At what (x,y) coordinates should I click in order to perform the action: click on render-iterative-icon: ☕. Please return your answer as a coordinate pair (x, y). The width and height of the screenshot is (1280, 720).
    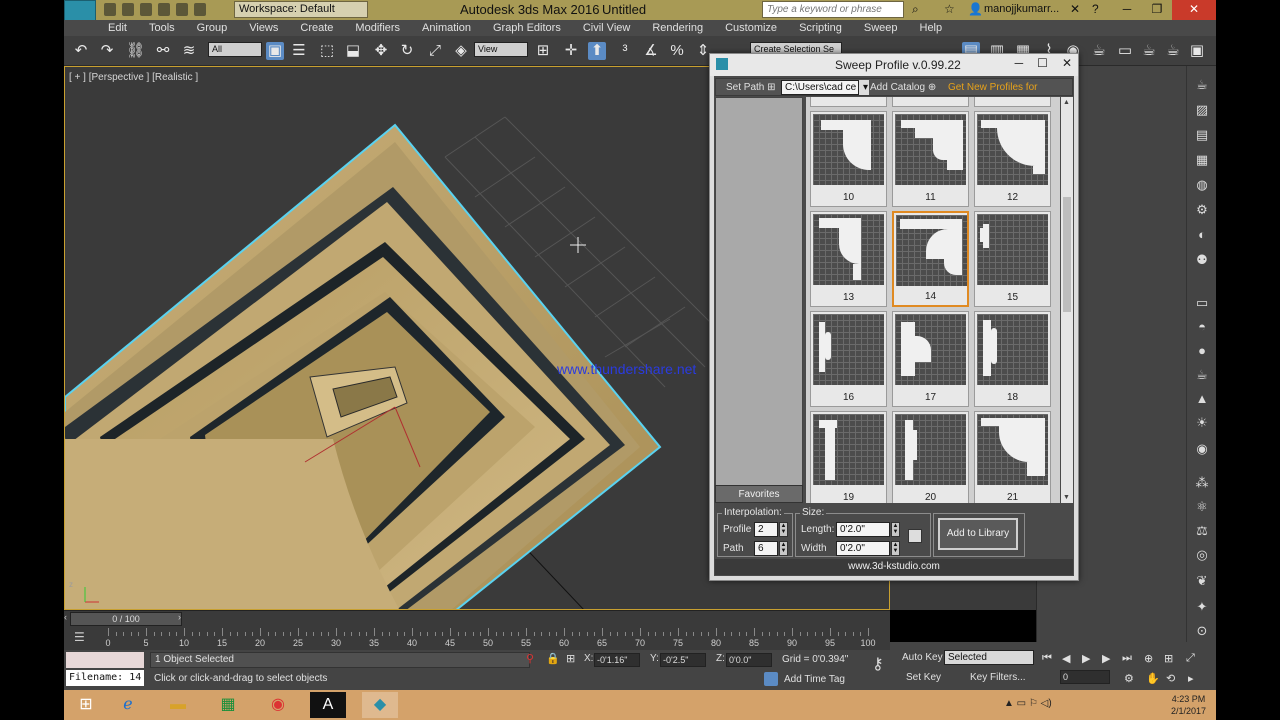
    Looking at the image, I should click on (1173, 51).